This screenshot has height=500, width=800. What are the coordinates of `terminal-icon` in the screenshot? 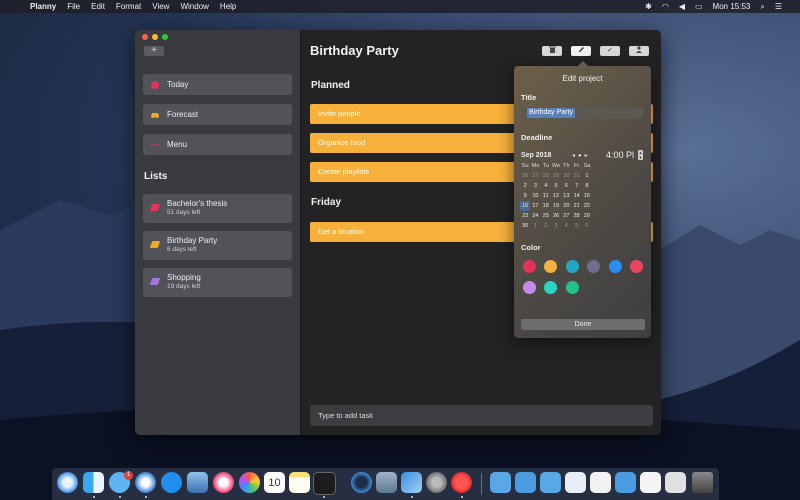 It's located at (324, 483).